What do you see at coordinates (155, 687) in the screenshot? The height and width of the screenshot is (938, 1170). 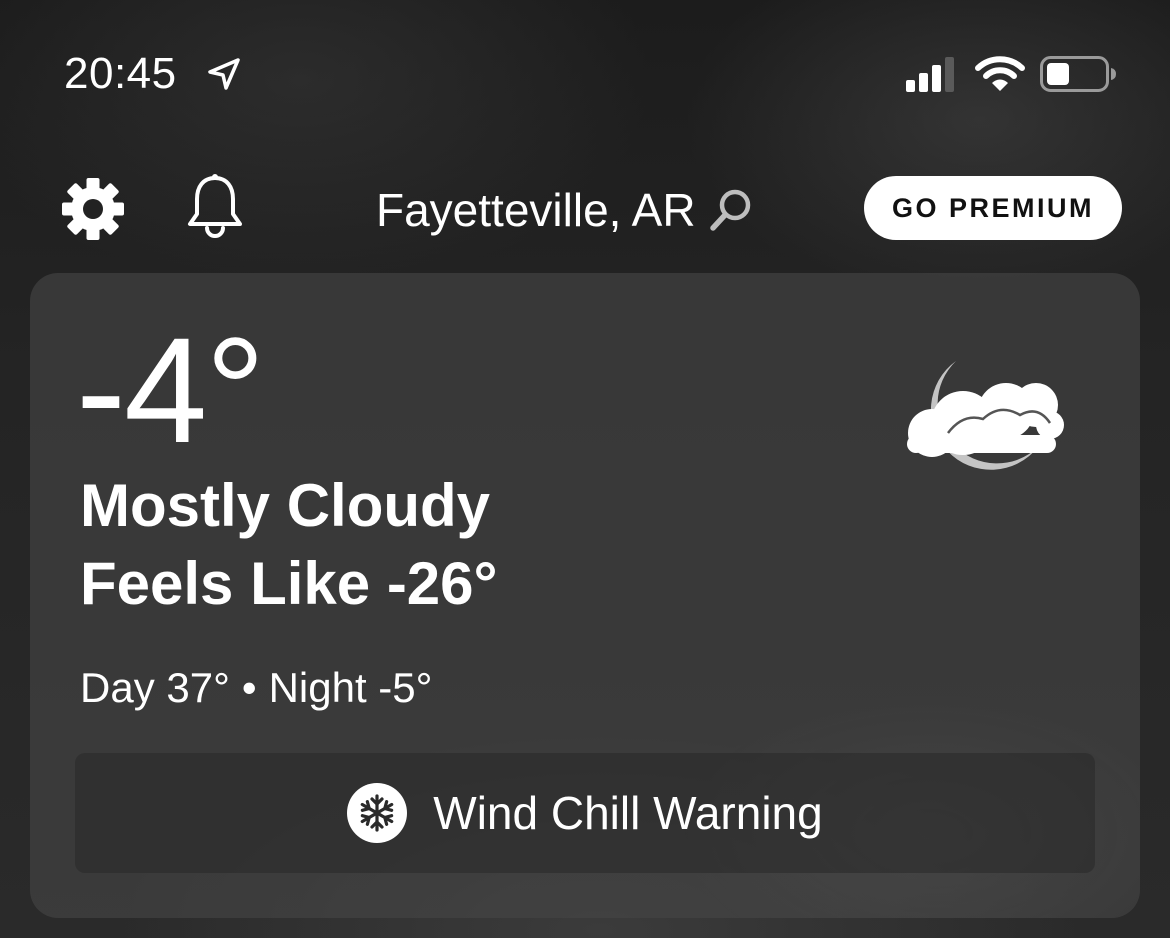 I see `day-temp: Day 37°` at bounding box center [155, 687].